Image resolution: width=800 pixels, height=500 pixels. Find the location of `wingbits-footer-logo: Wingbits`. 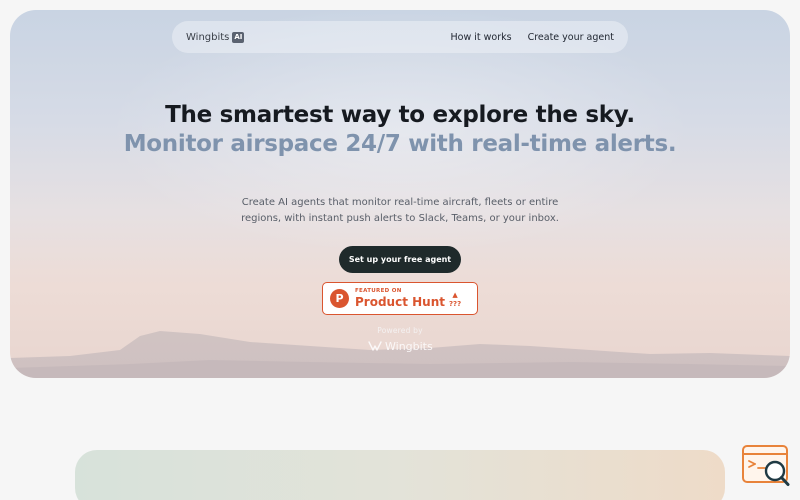

wingbits-footer-logo: Wingbits is located at coordinates (400, 346).